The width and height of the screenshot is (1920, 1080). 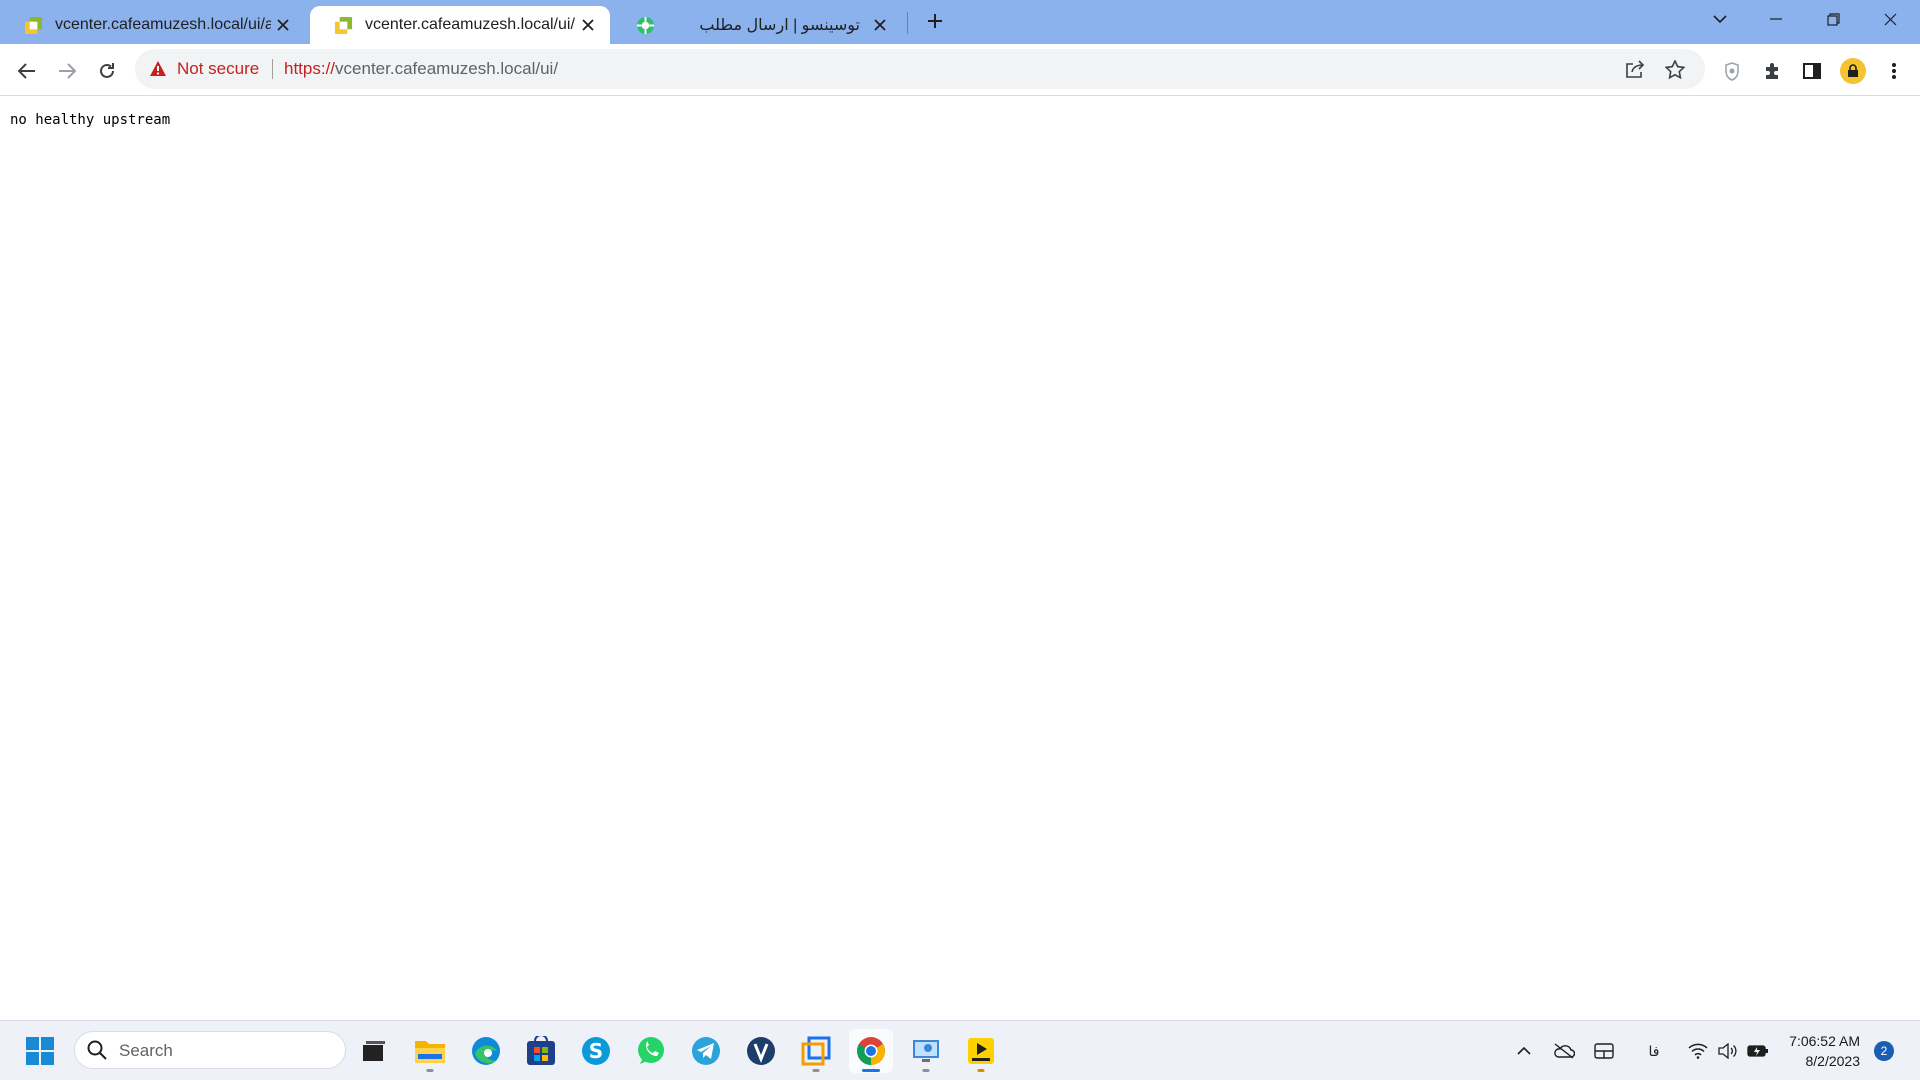 I want to click on reload-button, so click(x=107, y=71).